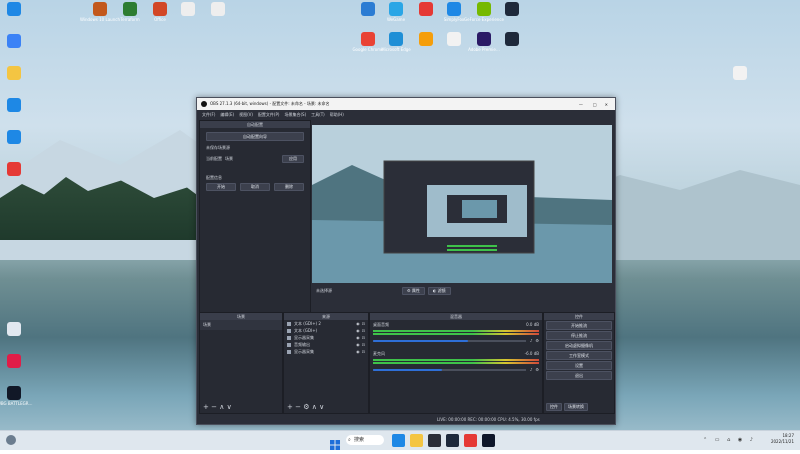  I want to click on menu-item: 配置文件(P), so click(269, 115).